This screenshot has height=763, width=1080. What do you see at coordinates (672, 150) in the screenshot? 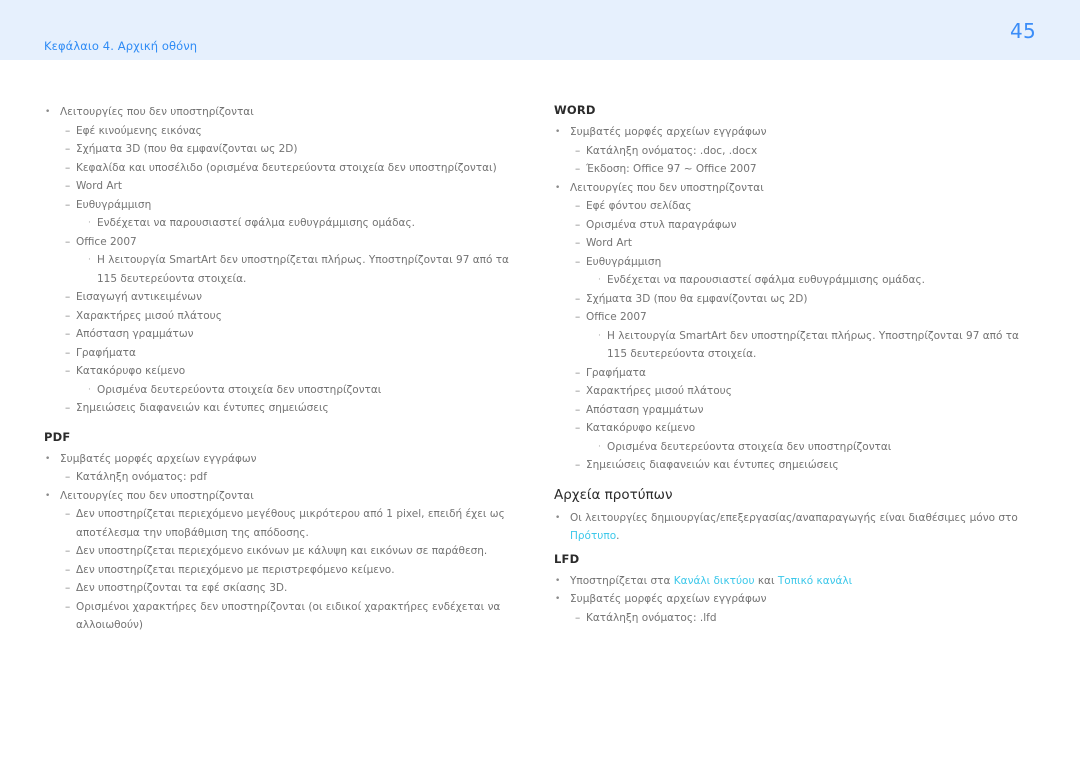
I see `list-item-label: Κατάληξη ονόματος: .doc, .docx` at bounding box center [672, 150].